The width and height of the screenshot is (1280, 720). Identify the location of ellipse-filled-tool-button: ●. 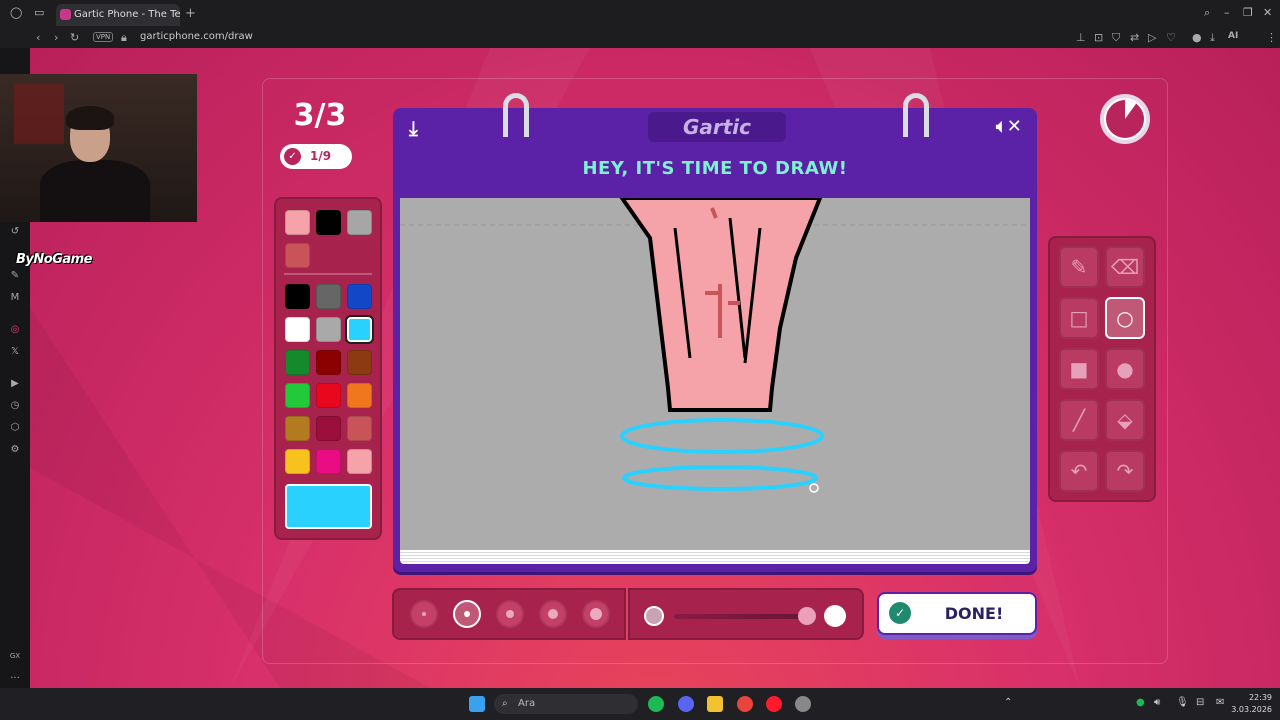
(1125, 369).